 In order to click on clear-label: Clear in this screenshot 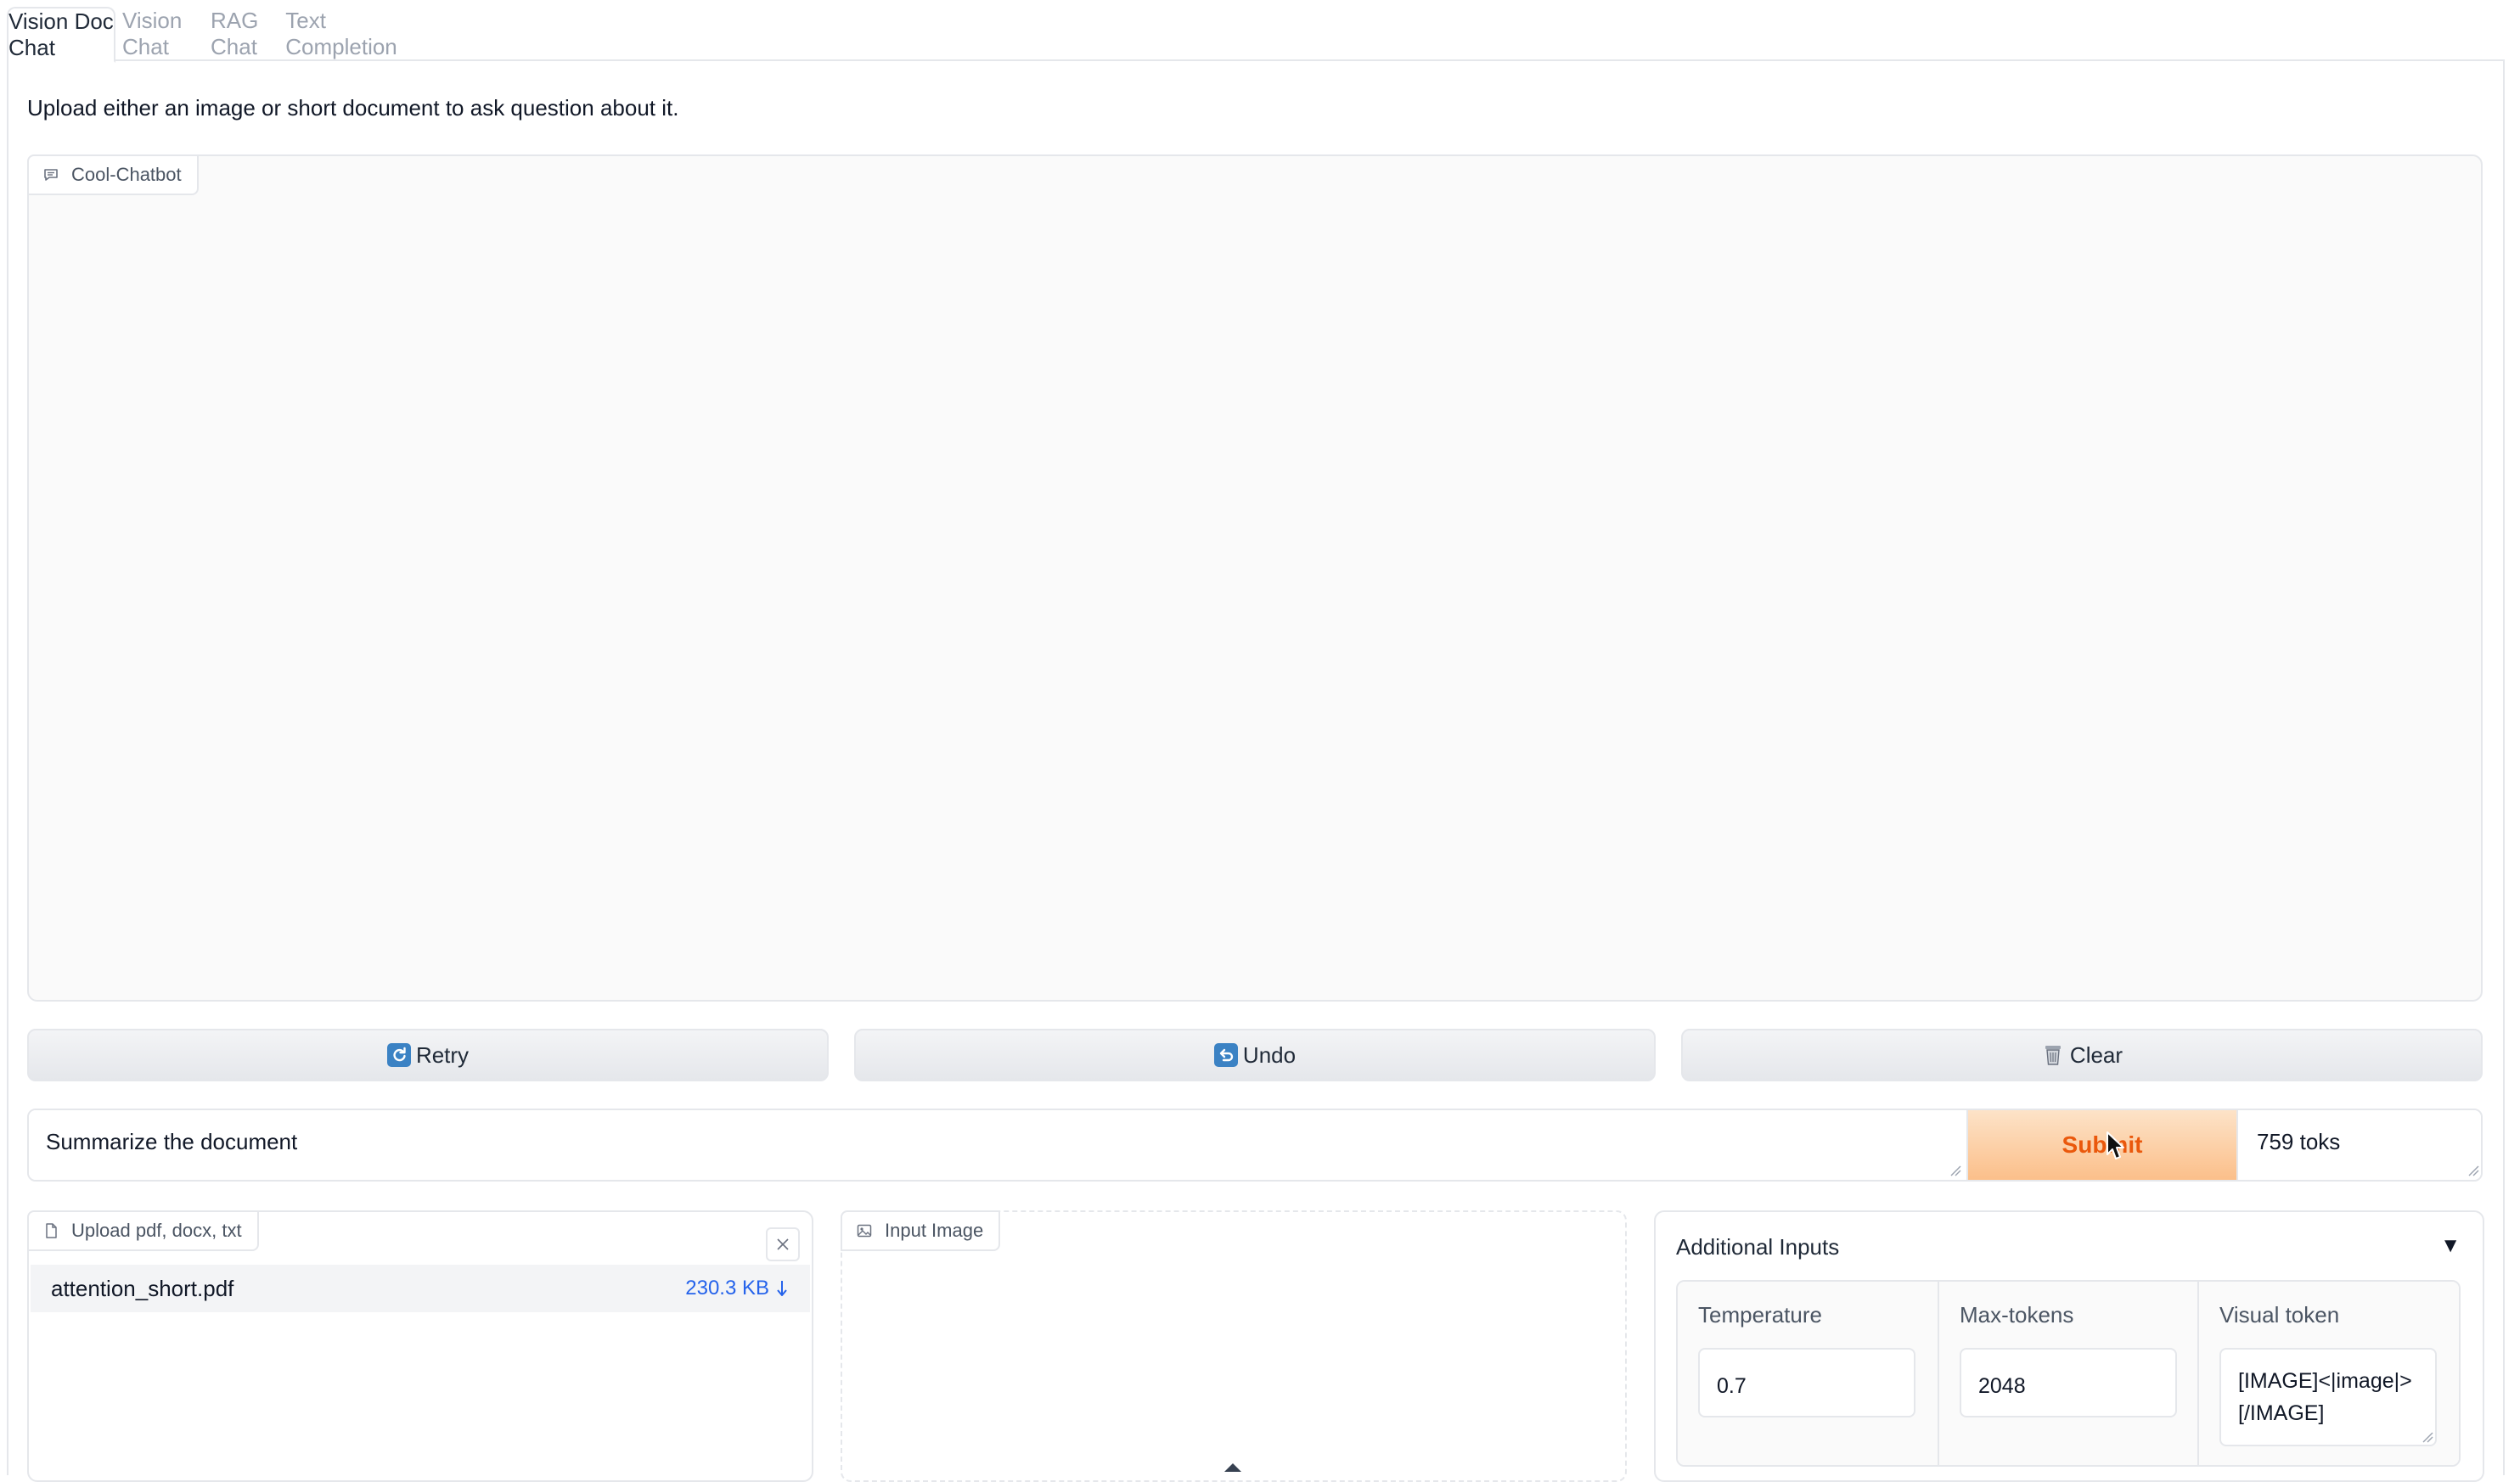, I will do `click(2096, 1054)`.